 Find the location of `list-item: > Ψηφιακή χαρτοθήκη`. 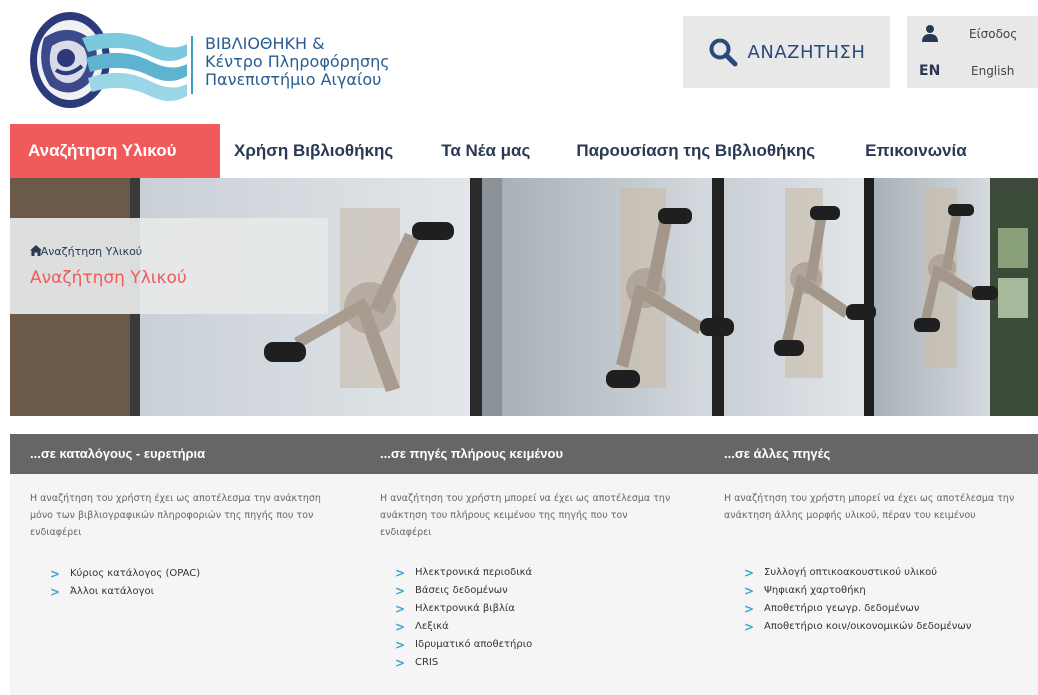

list-item: > Ψηφιακή χαρτοθήκη is located at coordinates (857, 591).